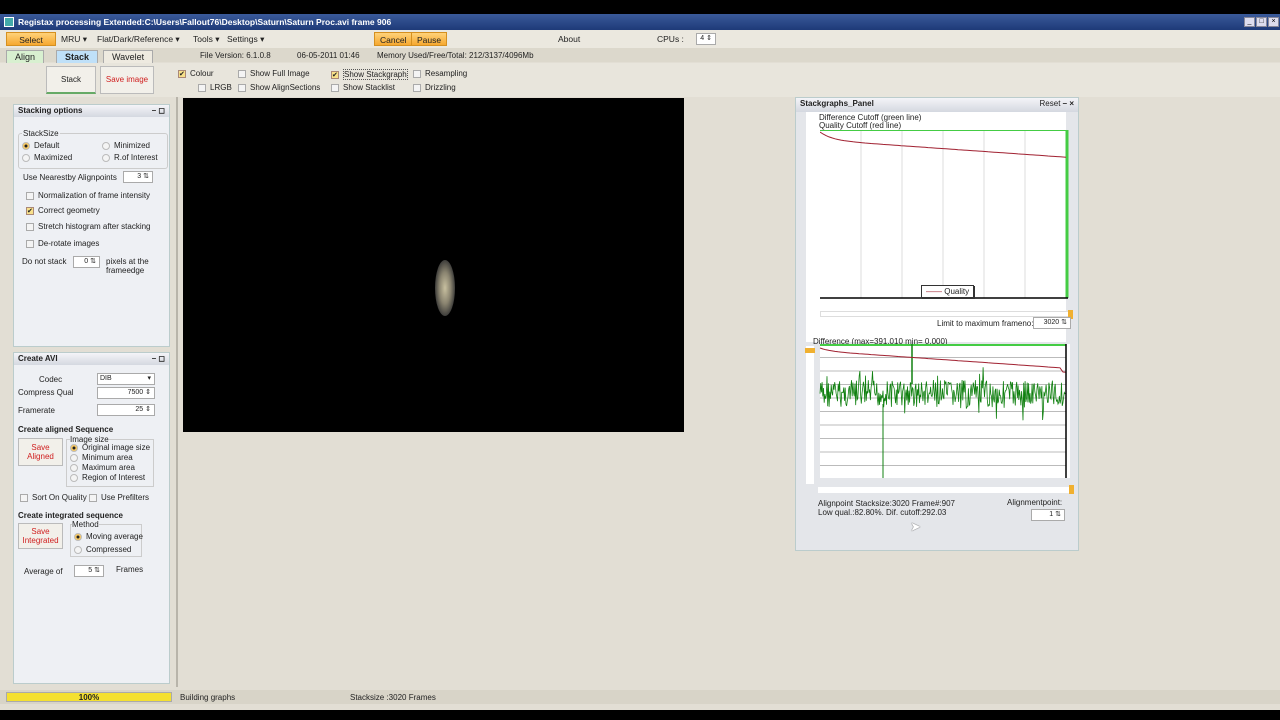  Describe the element at coordinates (944, 413) in the screenshot. I see `difference-graph` at that location.